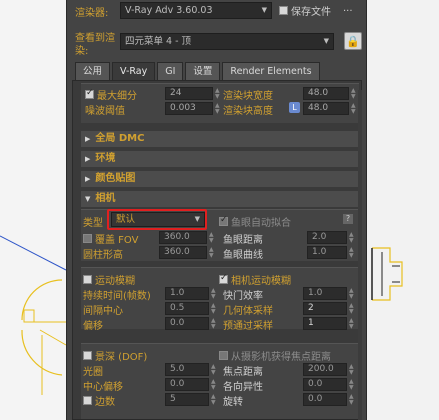 Image resolution: width=439 pixels, height=420 pixels. Describe the element at coordinates (348, 219) in the screenshot. I see `help-button: ?` at that location.